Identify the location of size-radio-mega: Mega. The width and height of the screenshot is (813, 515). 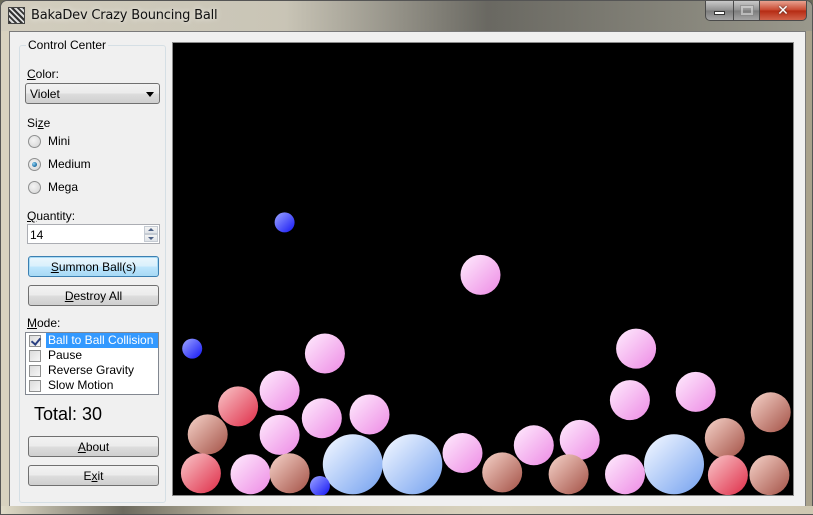
(53, 187).